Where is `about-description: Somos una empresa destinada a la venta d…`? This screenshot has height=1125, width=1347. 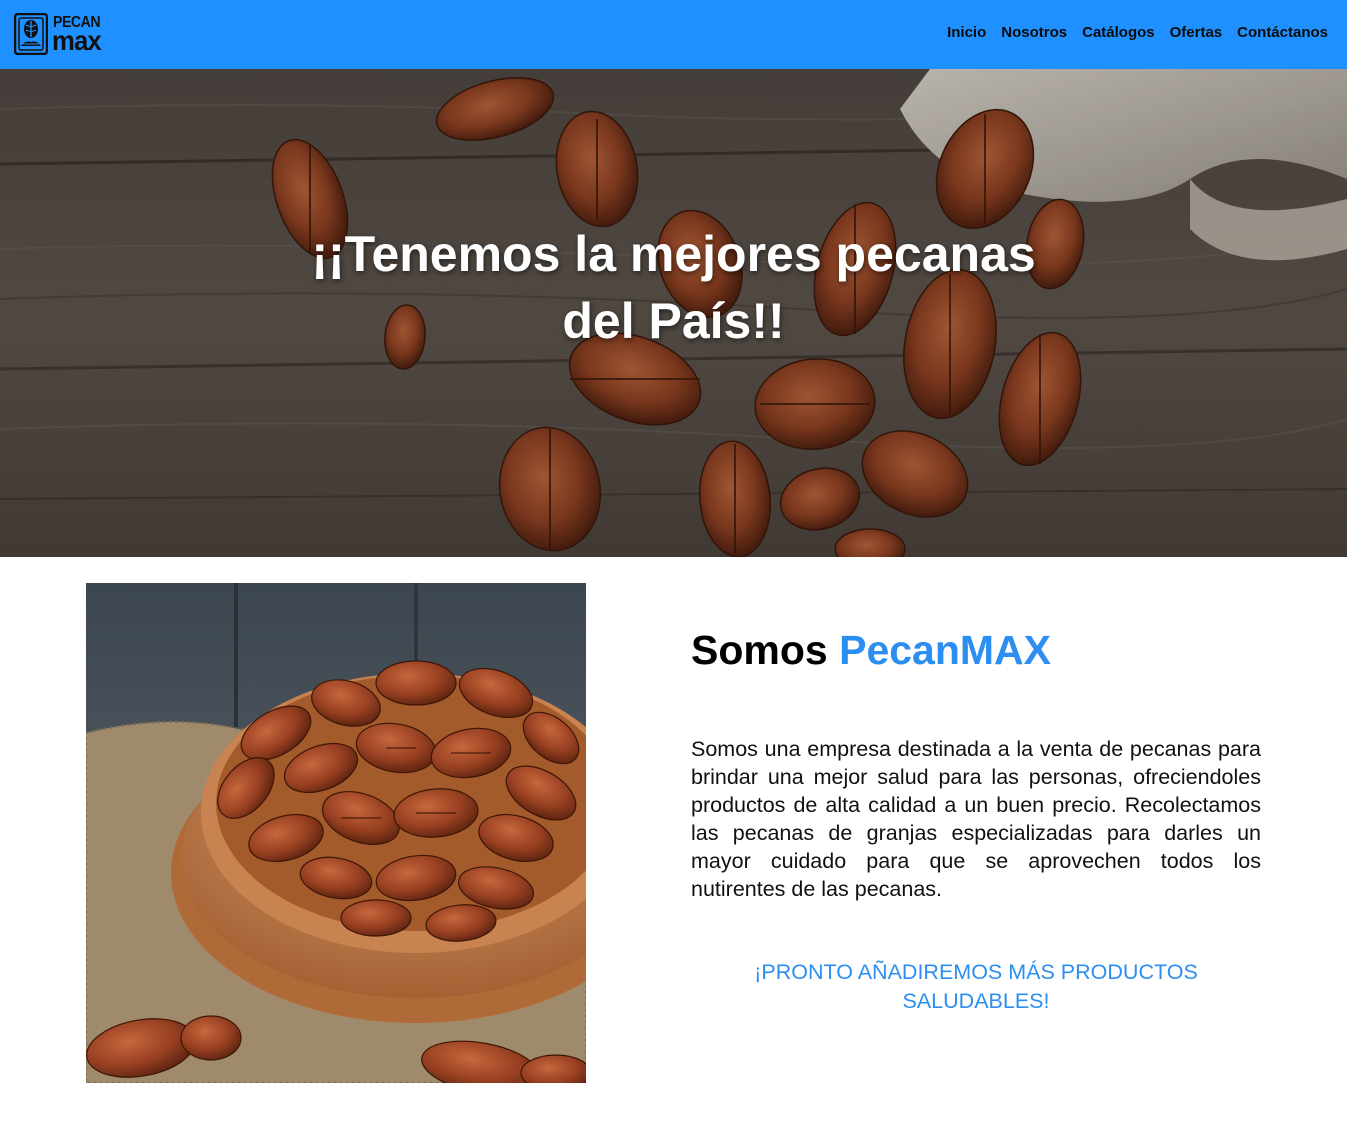
about-description: Somos una empresa destinada a la venta d… is located at coordinates (976, 819).